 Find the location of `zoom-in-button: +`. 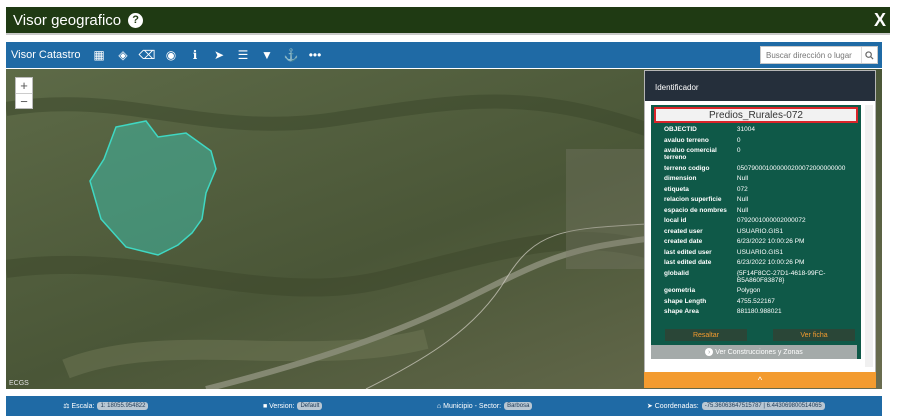

zoom-in-button: + is located at coordinates (24, 85).